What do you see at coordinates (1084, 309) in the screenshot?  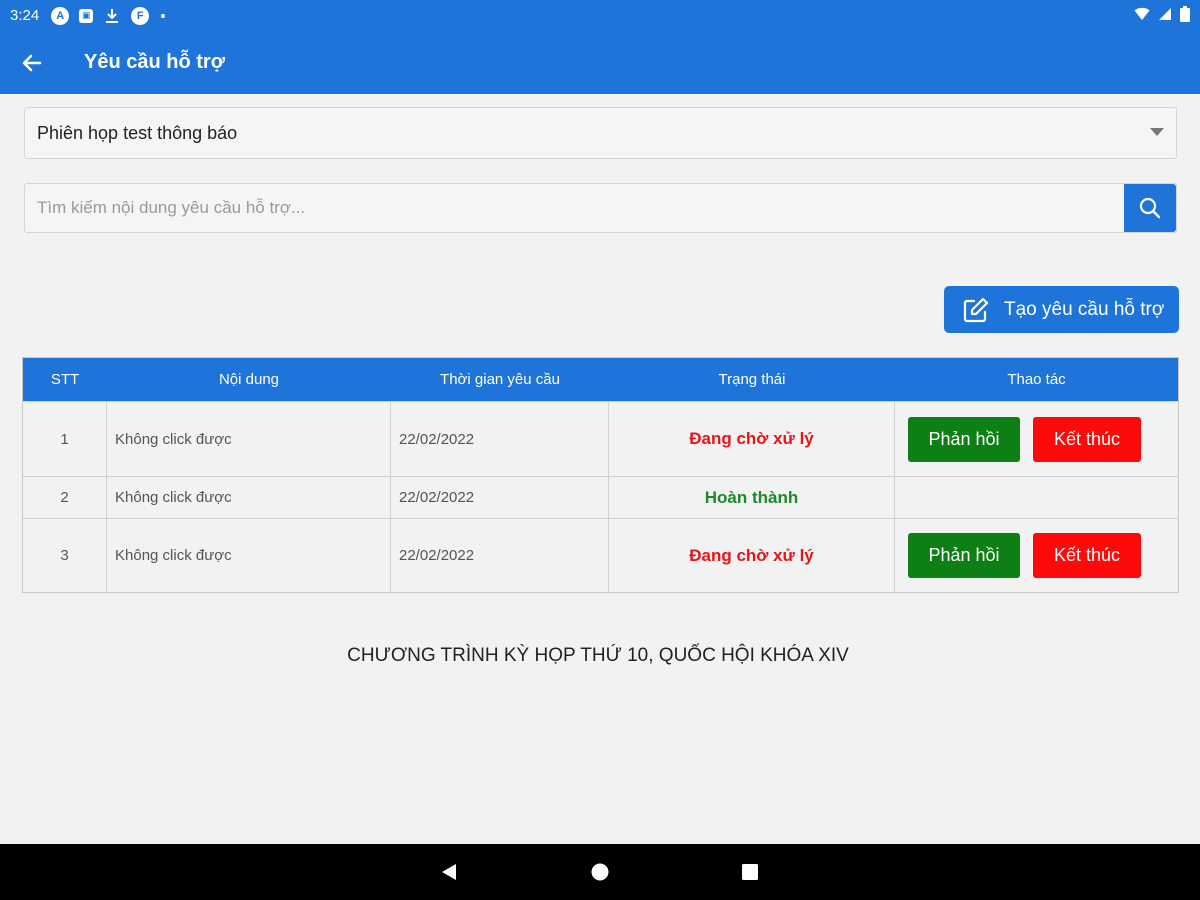 I see `create-request-label: Tạo yêu cầu hỗ trợ` at bounding box center [1084, 309].